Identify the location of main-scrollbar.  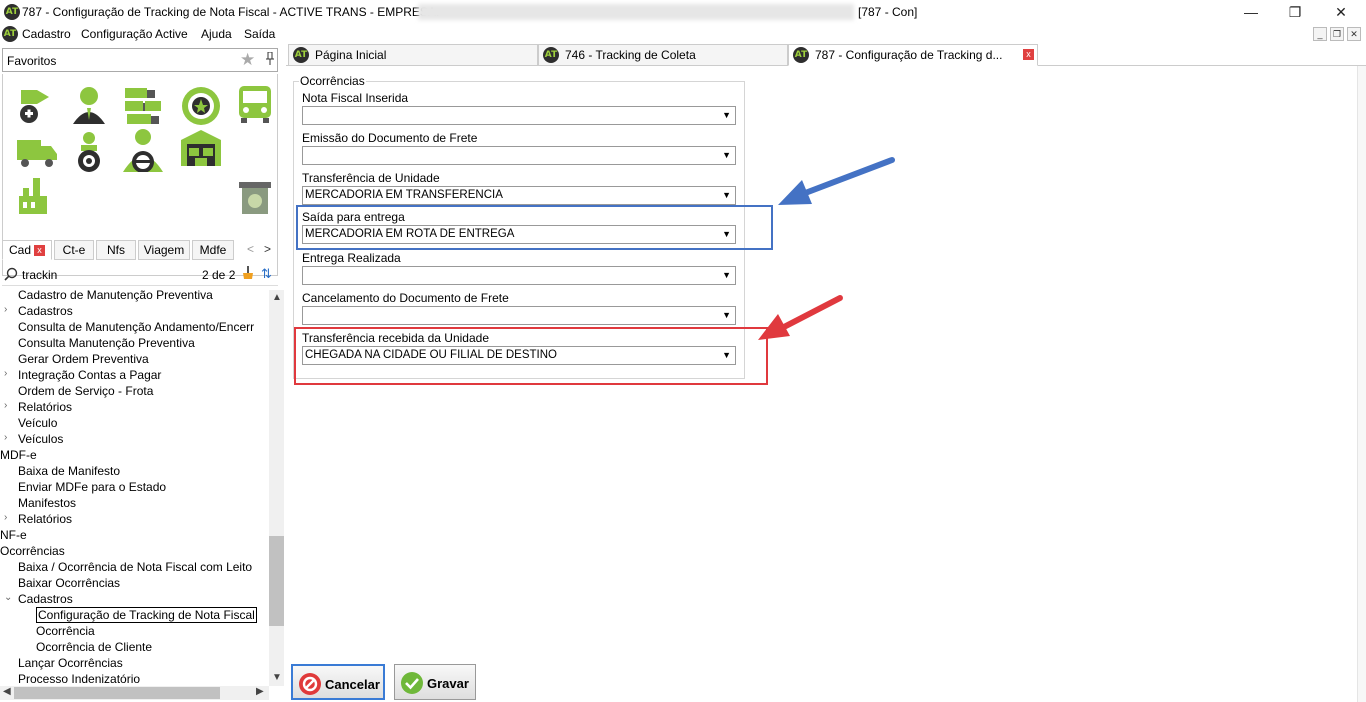
(1361, 384).